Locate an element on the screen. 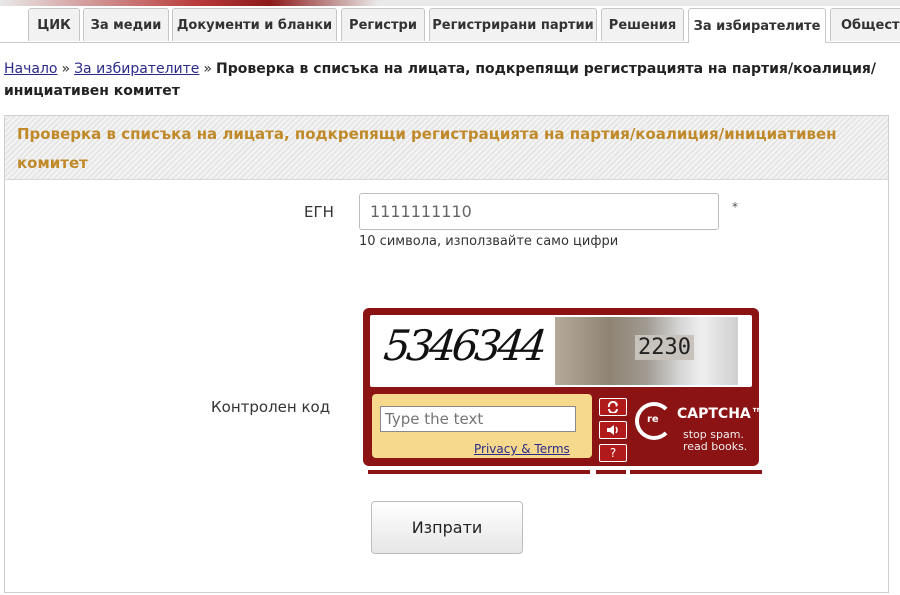  recaptcha-logo: re CAPTCHA™ stop spam. read books. is located at coordinates (699, 430).